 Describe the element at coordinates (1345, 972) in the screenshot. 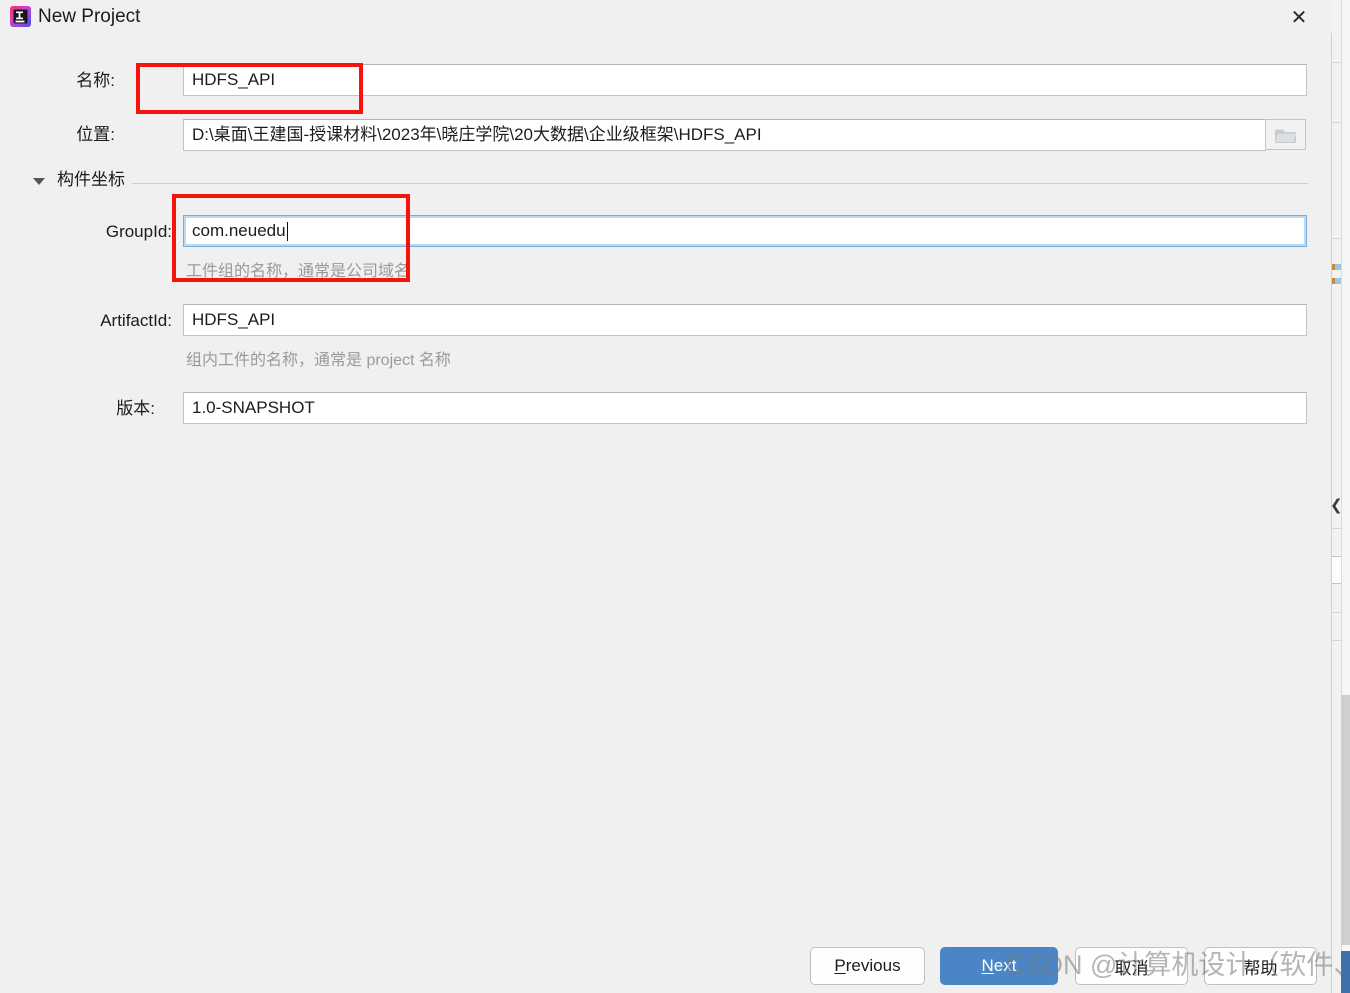

I see `background-window-accent` at that location.